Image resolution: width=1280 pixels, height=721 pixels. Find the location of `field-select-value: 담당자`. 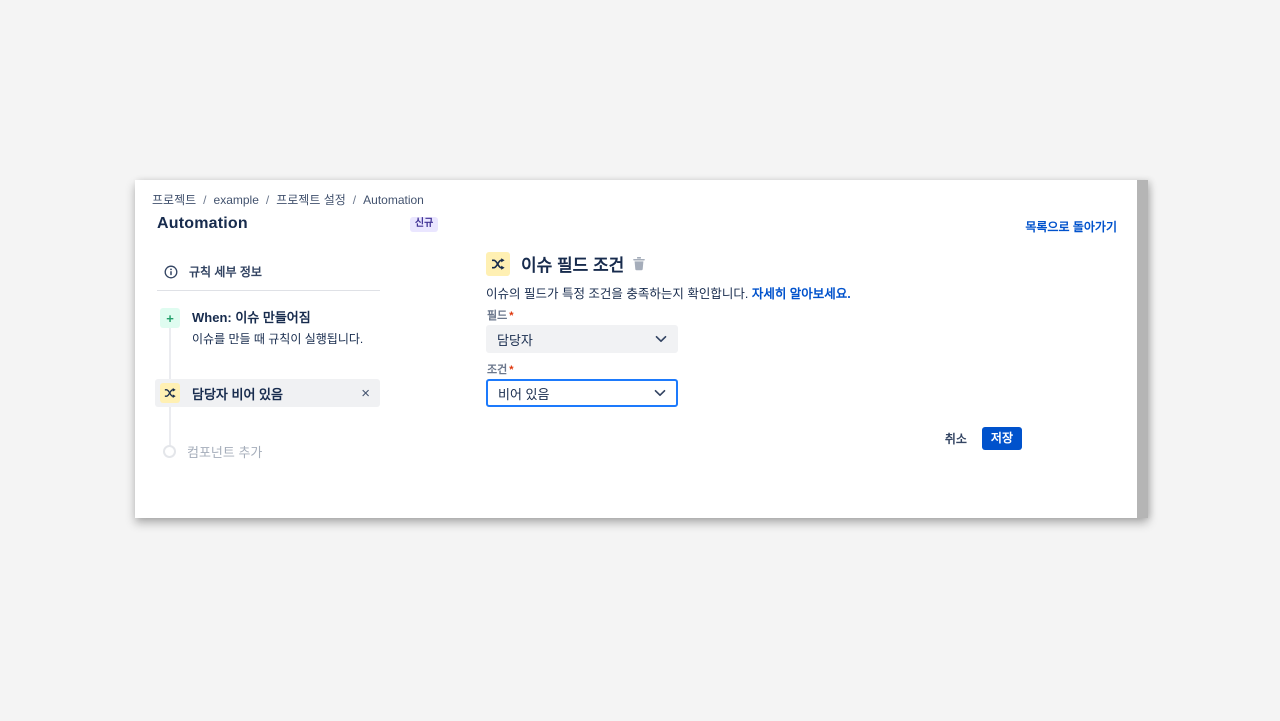

field-select-value: 담당자 is located at coordinates (515, 340).